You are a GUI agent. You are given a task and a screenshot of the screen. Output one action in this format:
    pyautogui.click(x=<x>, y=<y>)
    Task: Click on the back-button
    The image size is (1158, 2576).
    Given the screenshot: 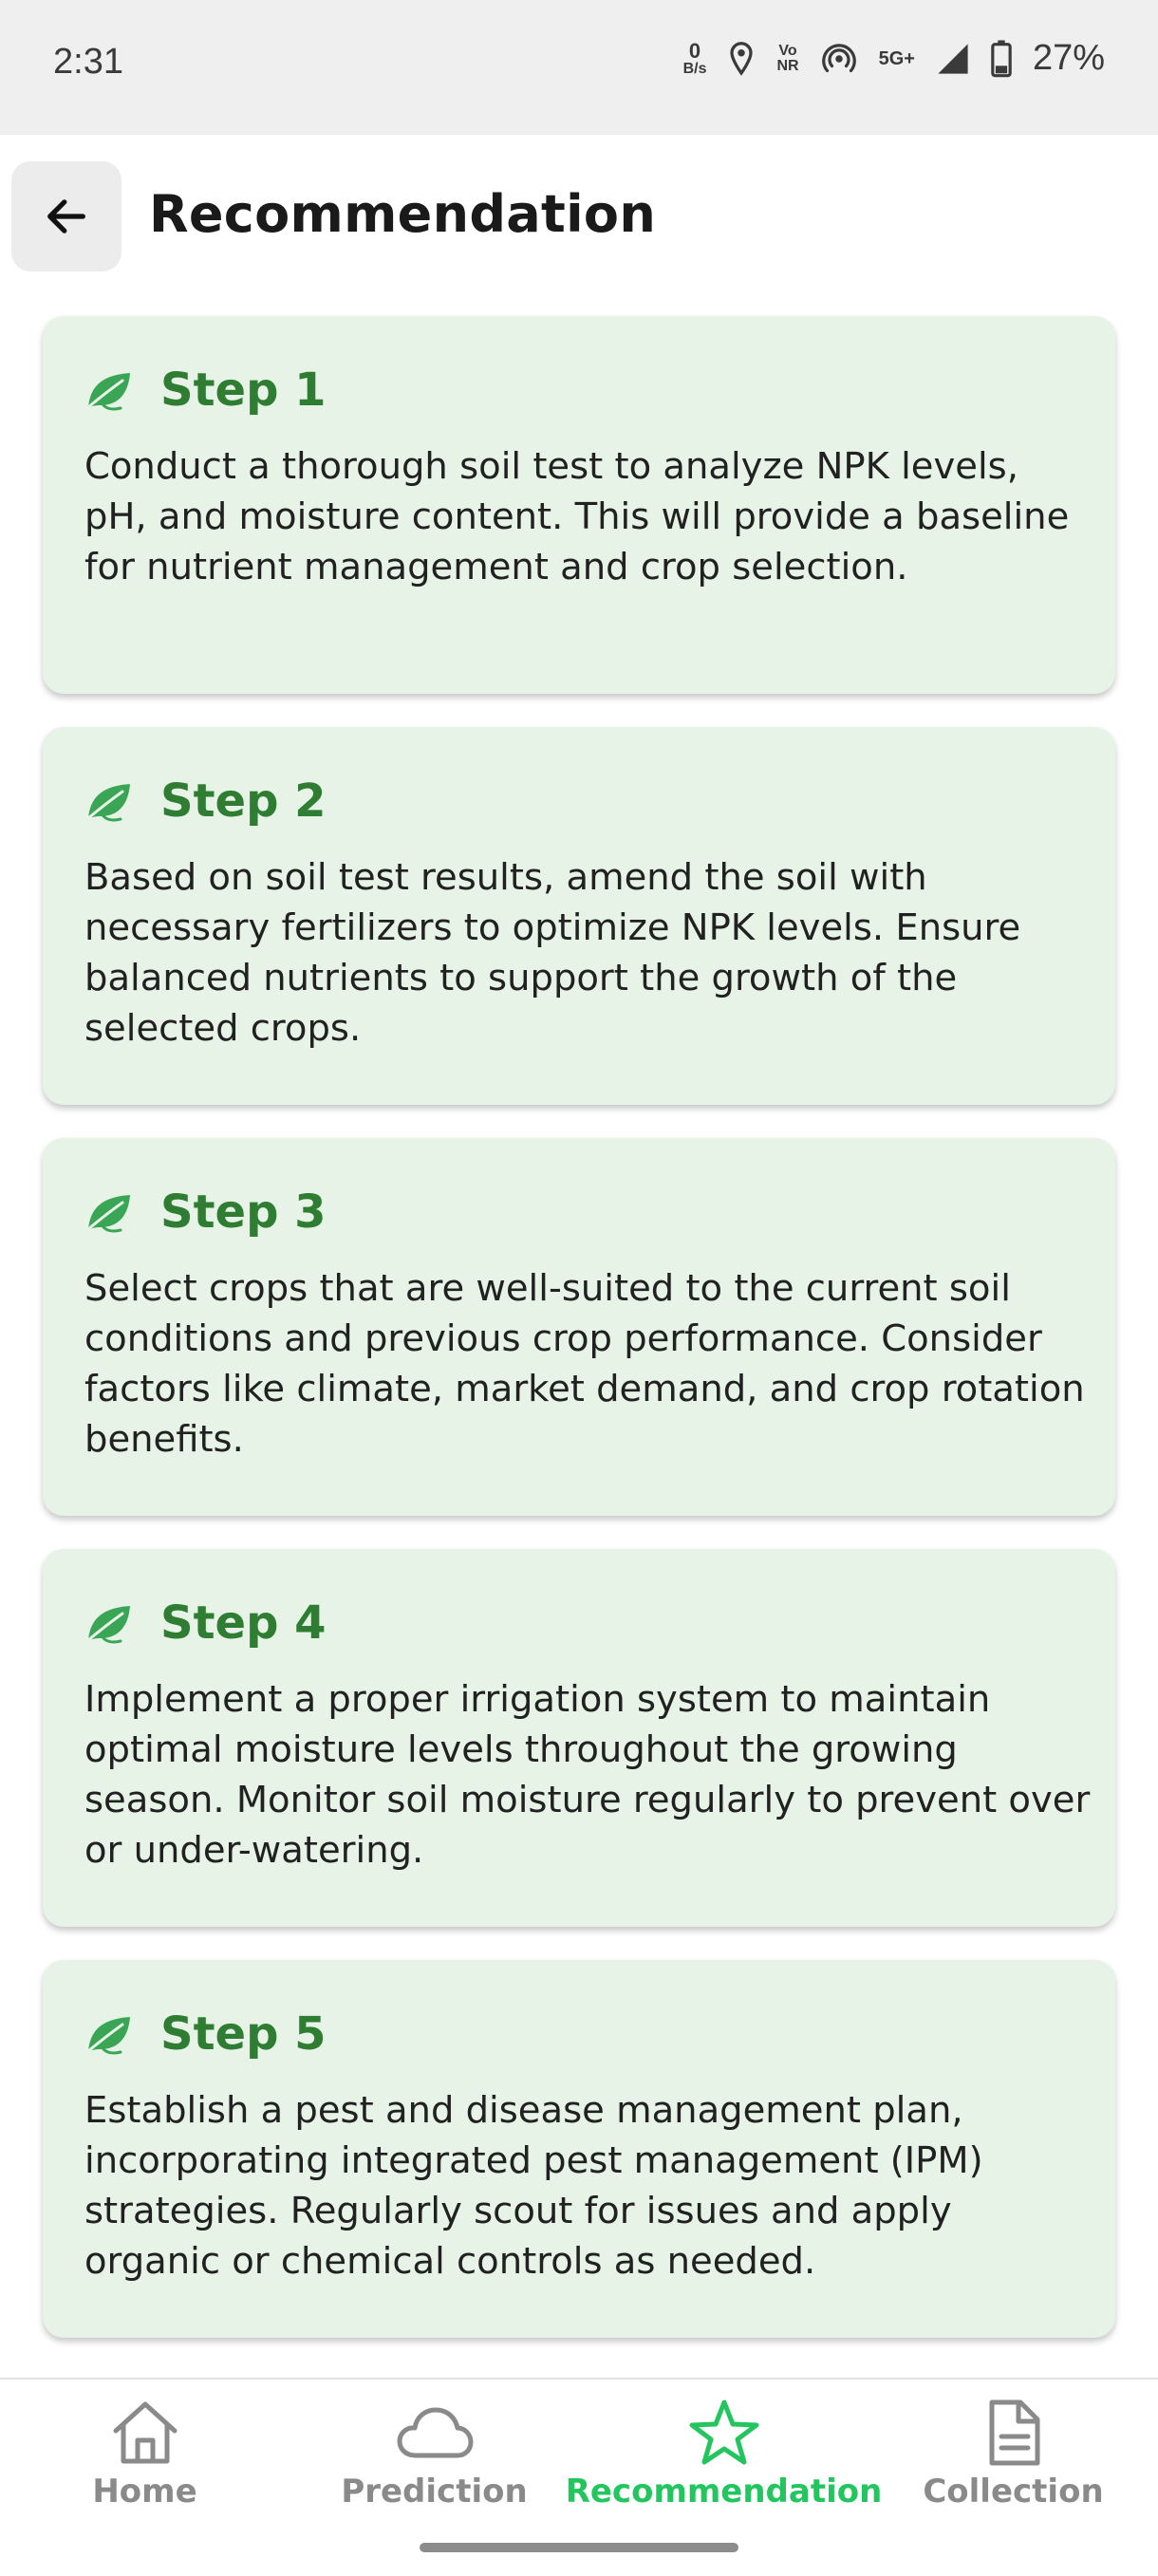 What is the action you would take?
    pyautogui.click(x=66, y=216)
    